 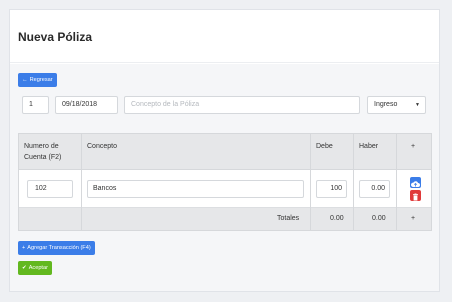 What do you see at coordinates (18, 182) in the screenshot?
I see `table-border-left` at bounding box center [18, 182].